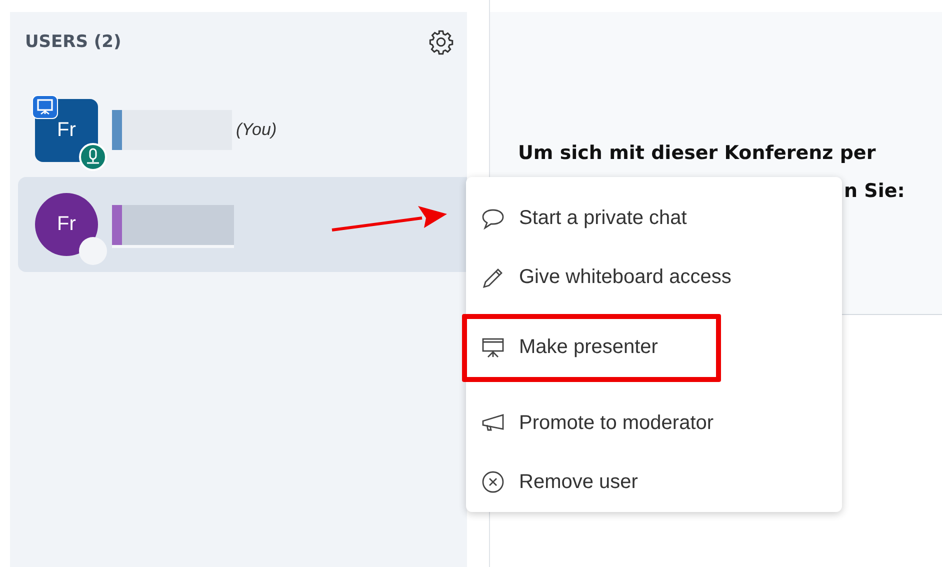 The width and height of the screenshot is (942, 567). I want to click on user-avatar: Fr, so click(66, 224).